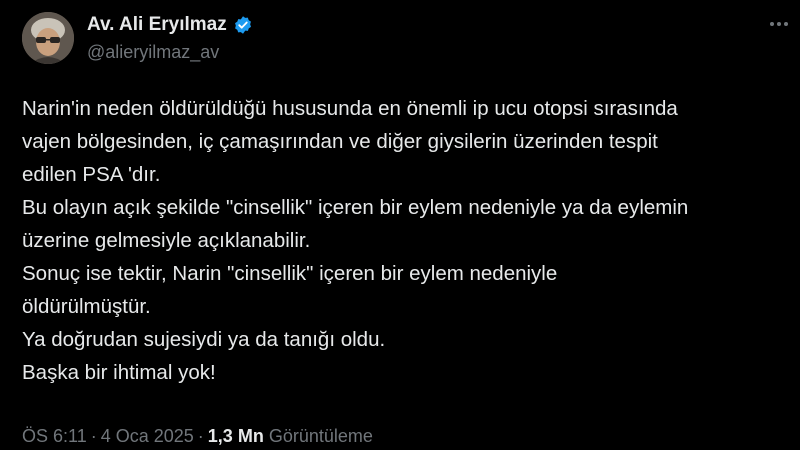  I want to click on views-label: Görüntüleme, so click(320, 436).